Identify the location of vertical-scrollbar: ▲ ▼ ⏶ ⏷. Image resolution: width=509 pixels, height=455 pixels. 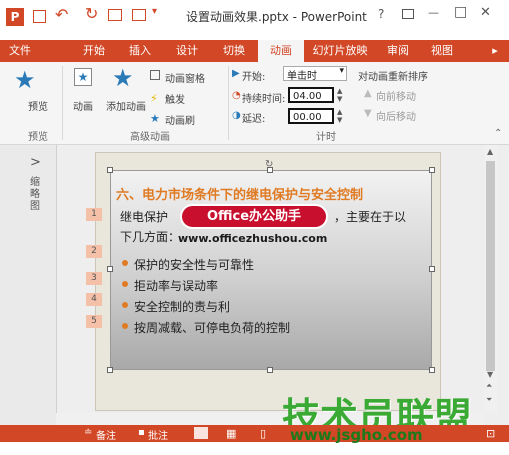
(491, 279).